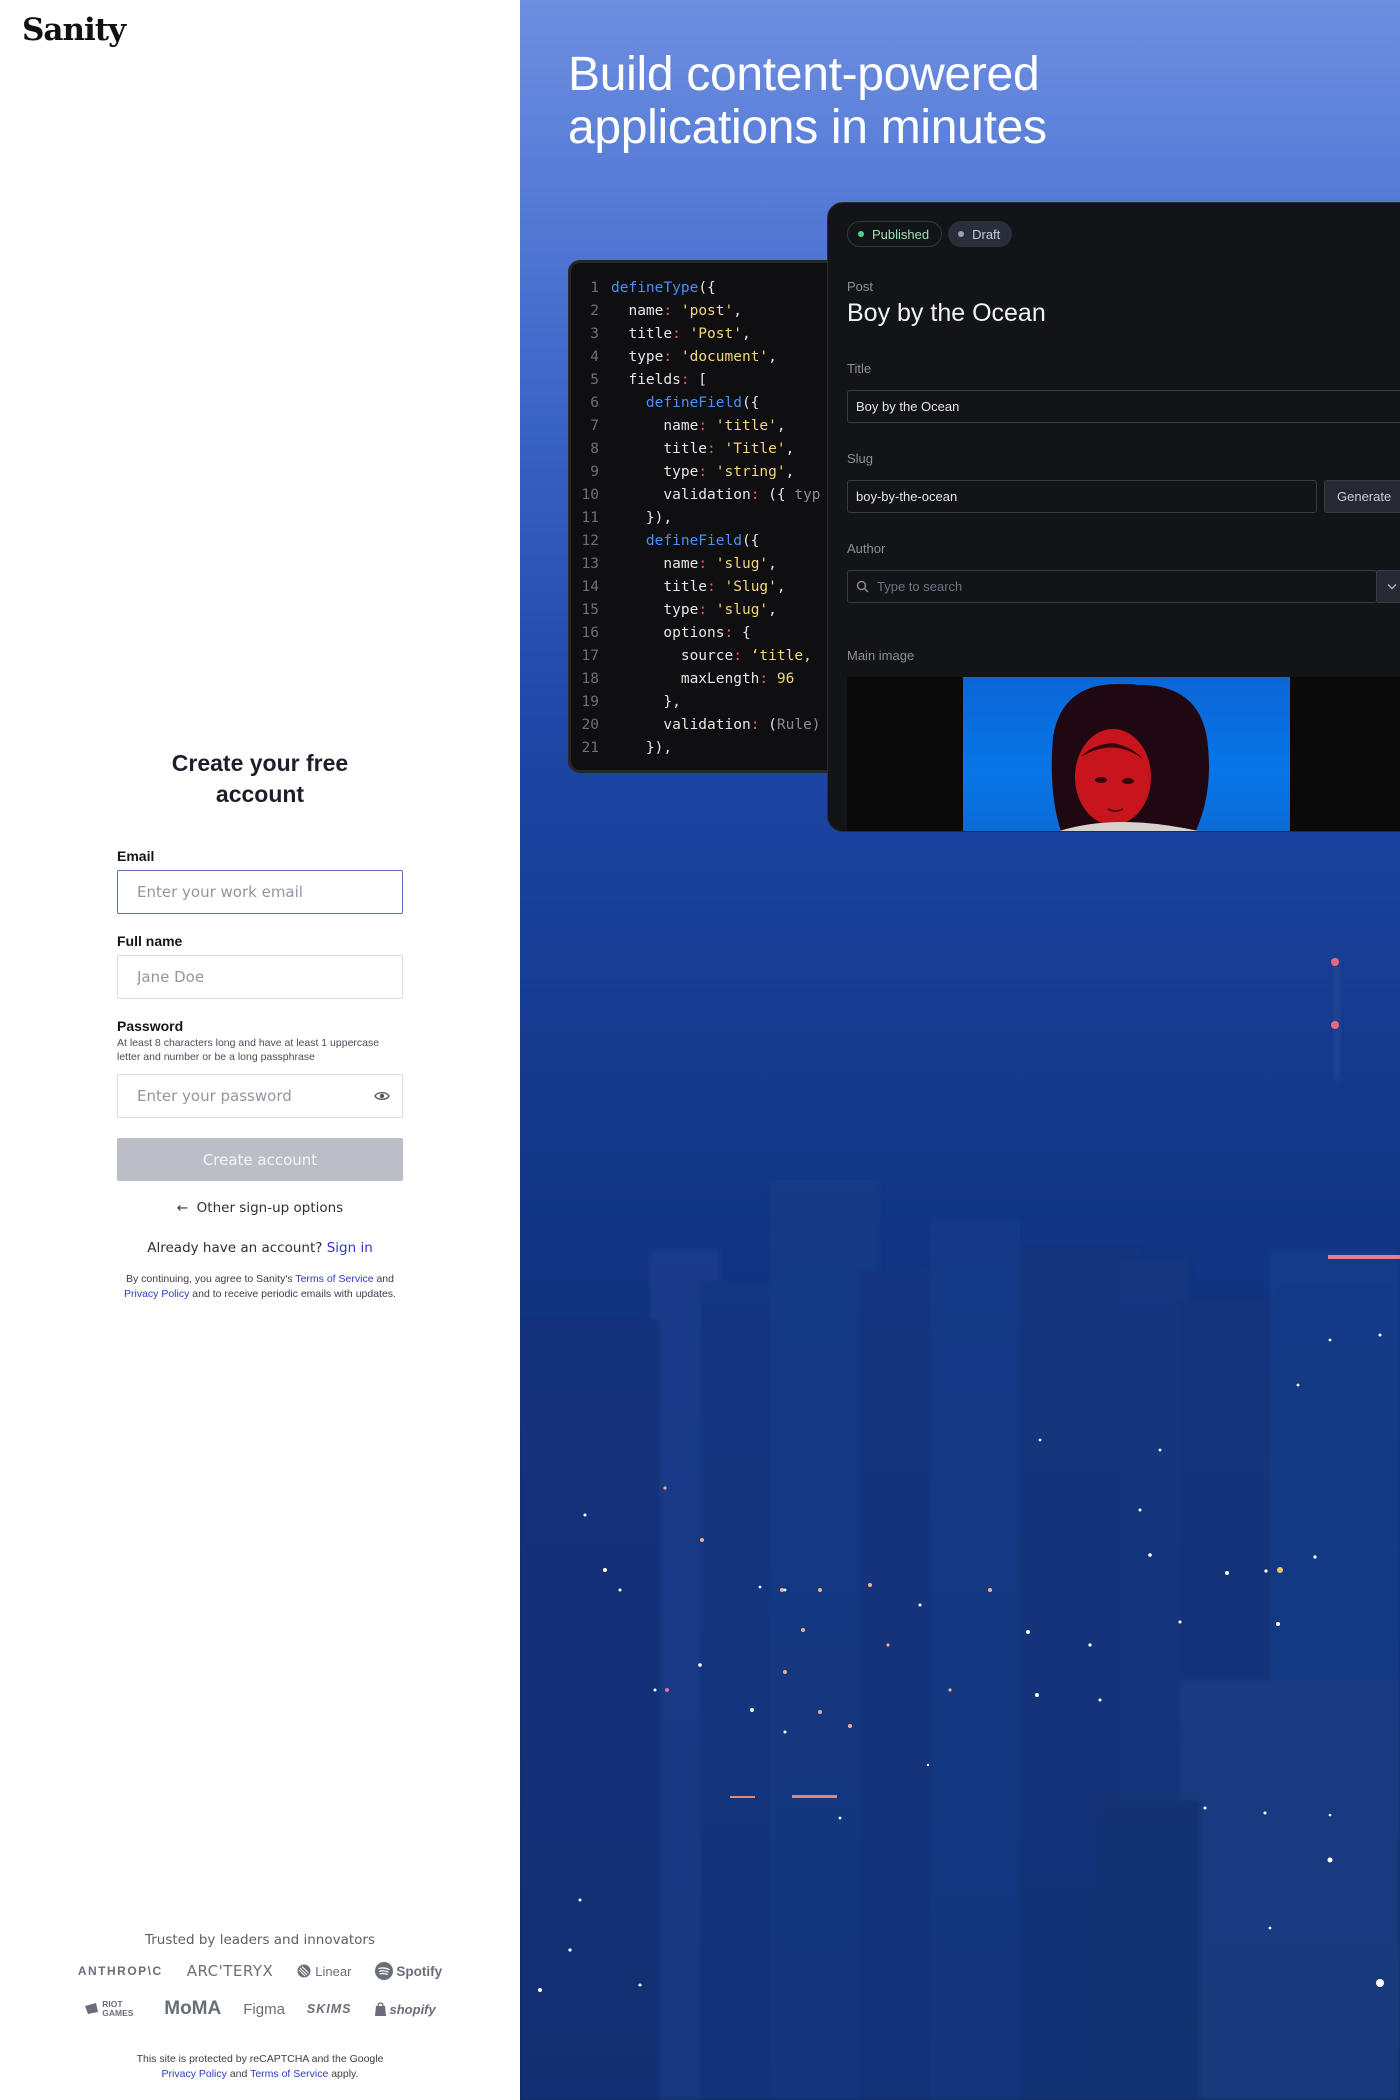  What do you see at coordinates (334, 1279) in the screenshot?
I see `terms-of-service-link: Terms of Service` at bounding box center [334, 1279].